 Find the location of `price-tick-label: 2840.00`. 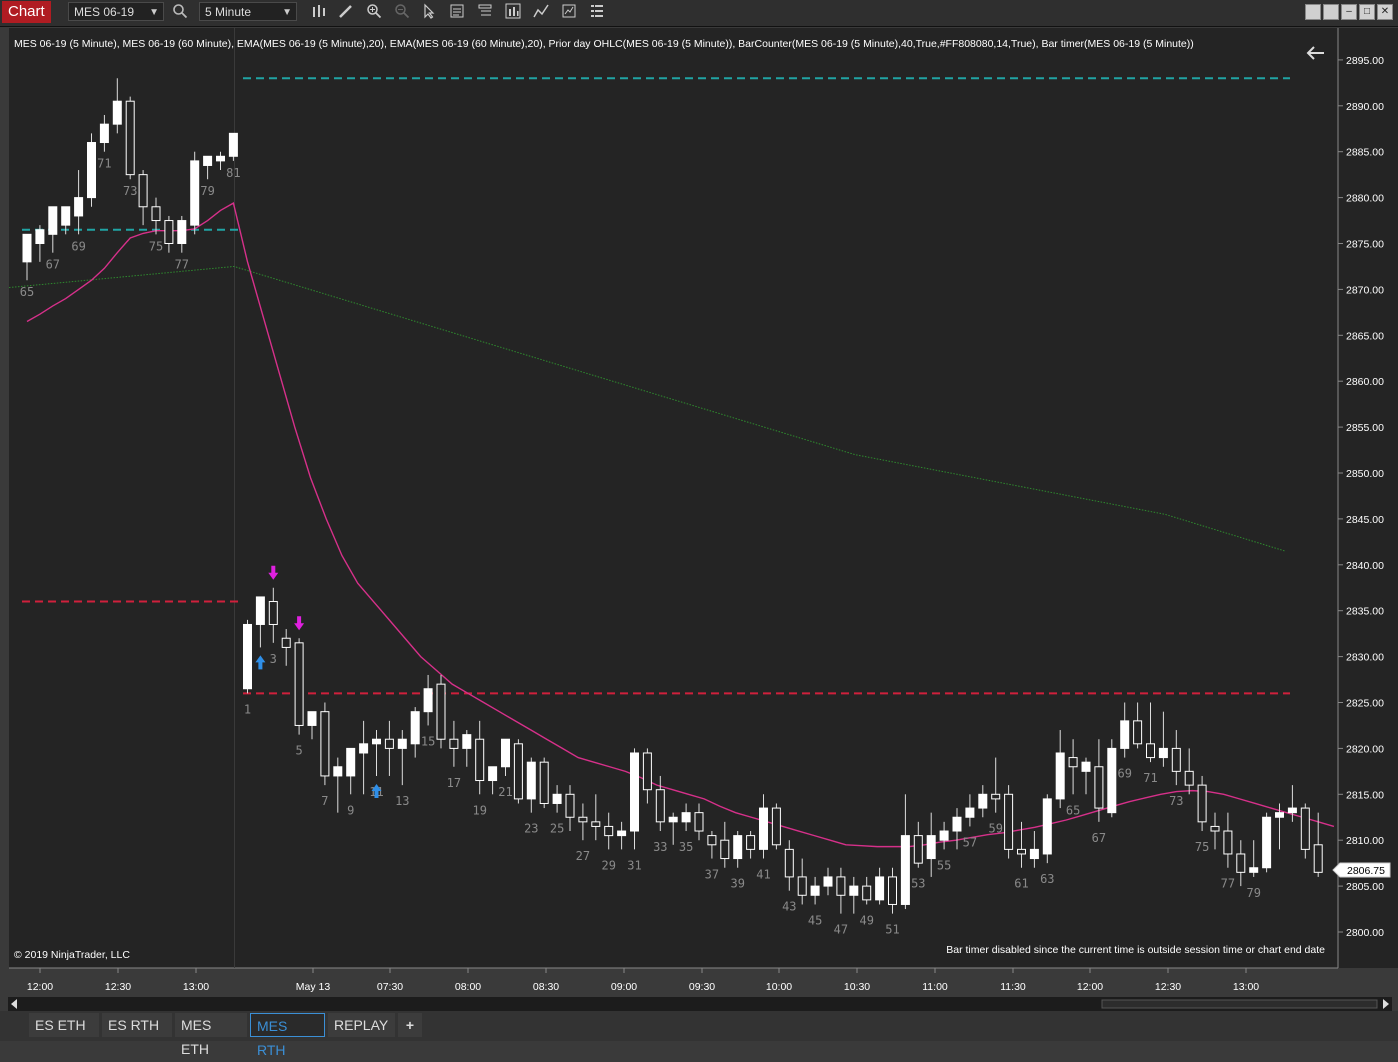

price-tick-label: 2840.00 is located at coordinates (1365, 566).